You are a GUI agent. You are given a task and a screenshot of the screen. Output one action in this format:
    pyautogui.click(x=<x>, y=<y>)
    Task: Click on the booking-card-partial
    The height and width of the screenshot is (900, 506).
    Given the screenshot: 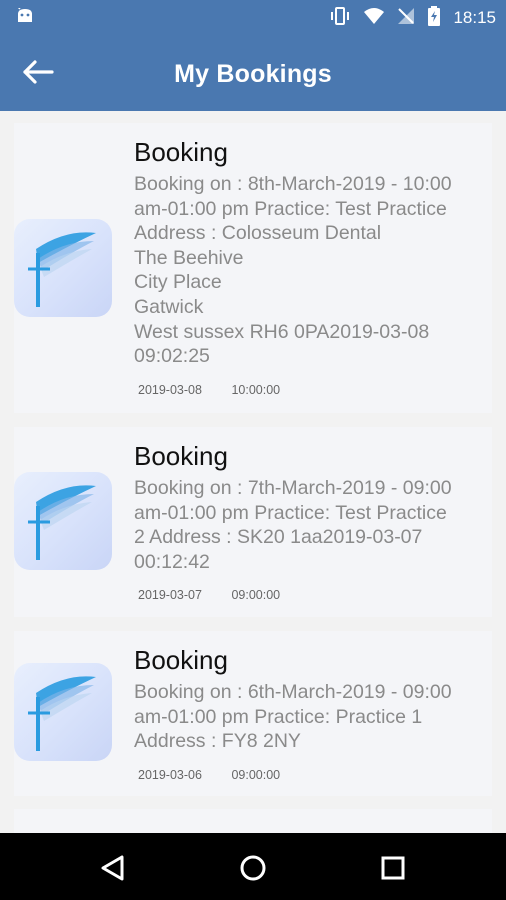 What is the action you would take?
    pyautogui.click(x=253, y=821)
    